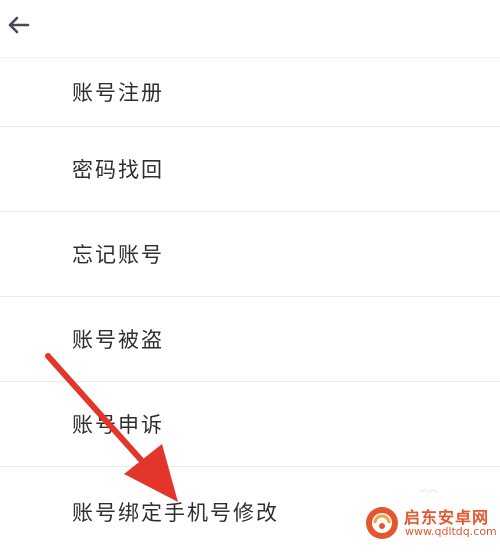 This screenshot has width=500, height=557. What do you see at coordinates (430, 523) in the screenshot?
I see `watermark: 启东安卓网 www.qdltdq.com` at bounding box center [430, 523].